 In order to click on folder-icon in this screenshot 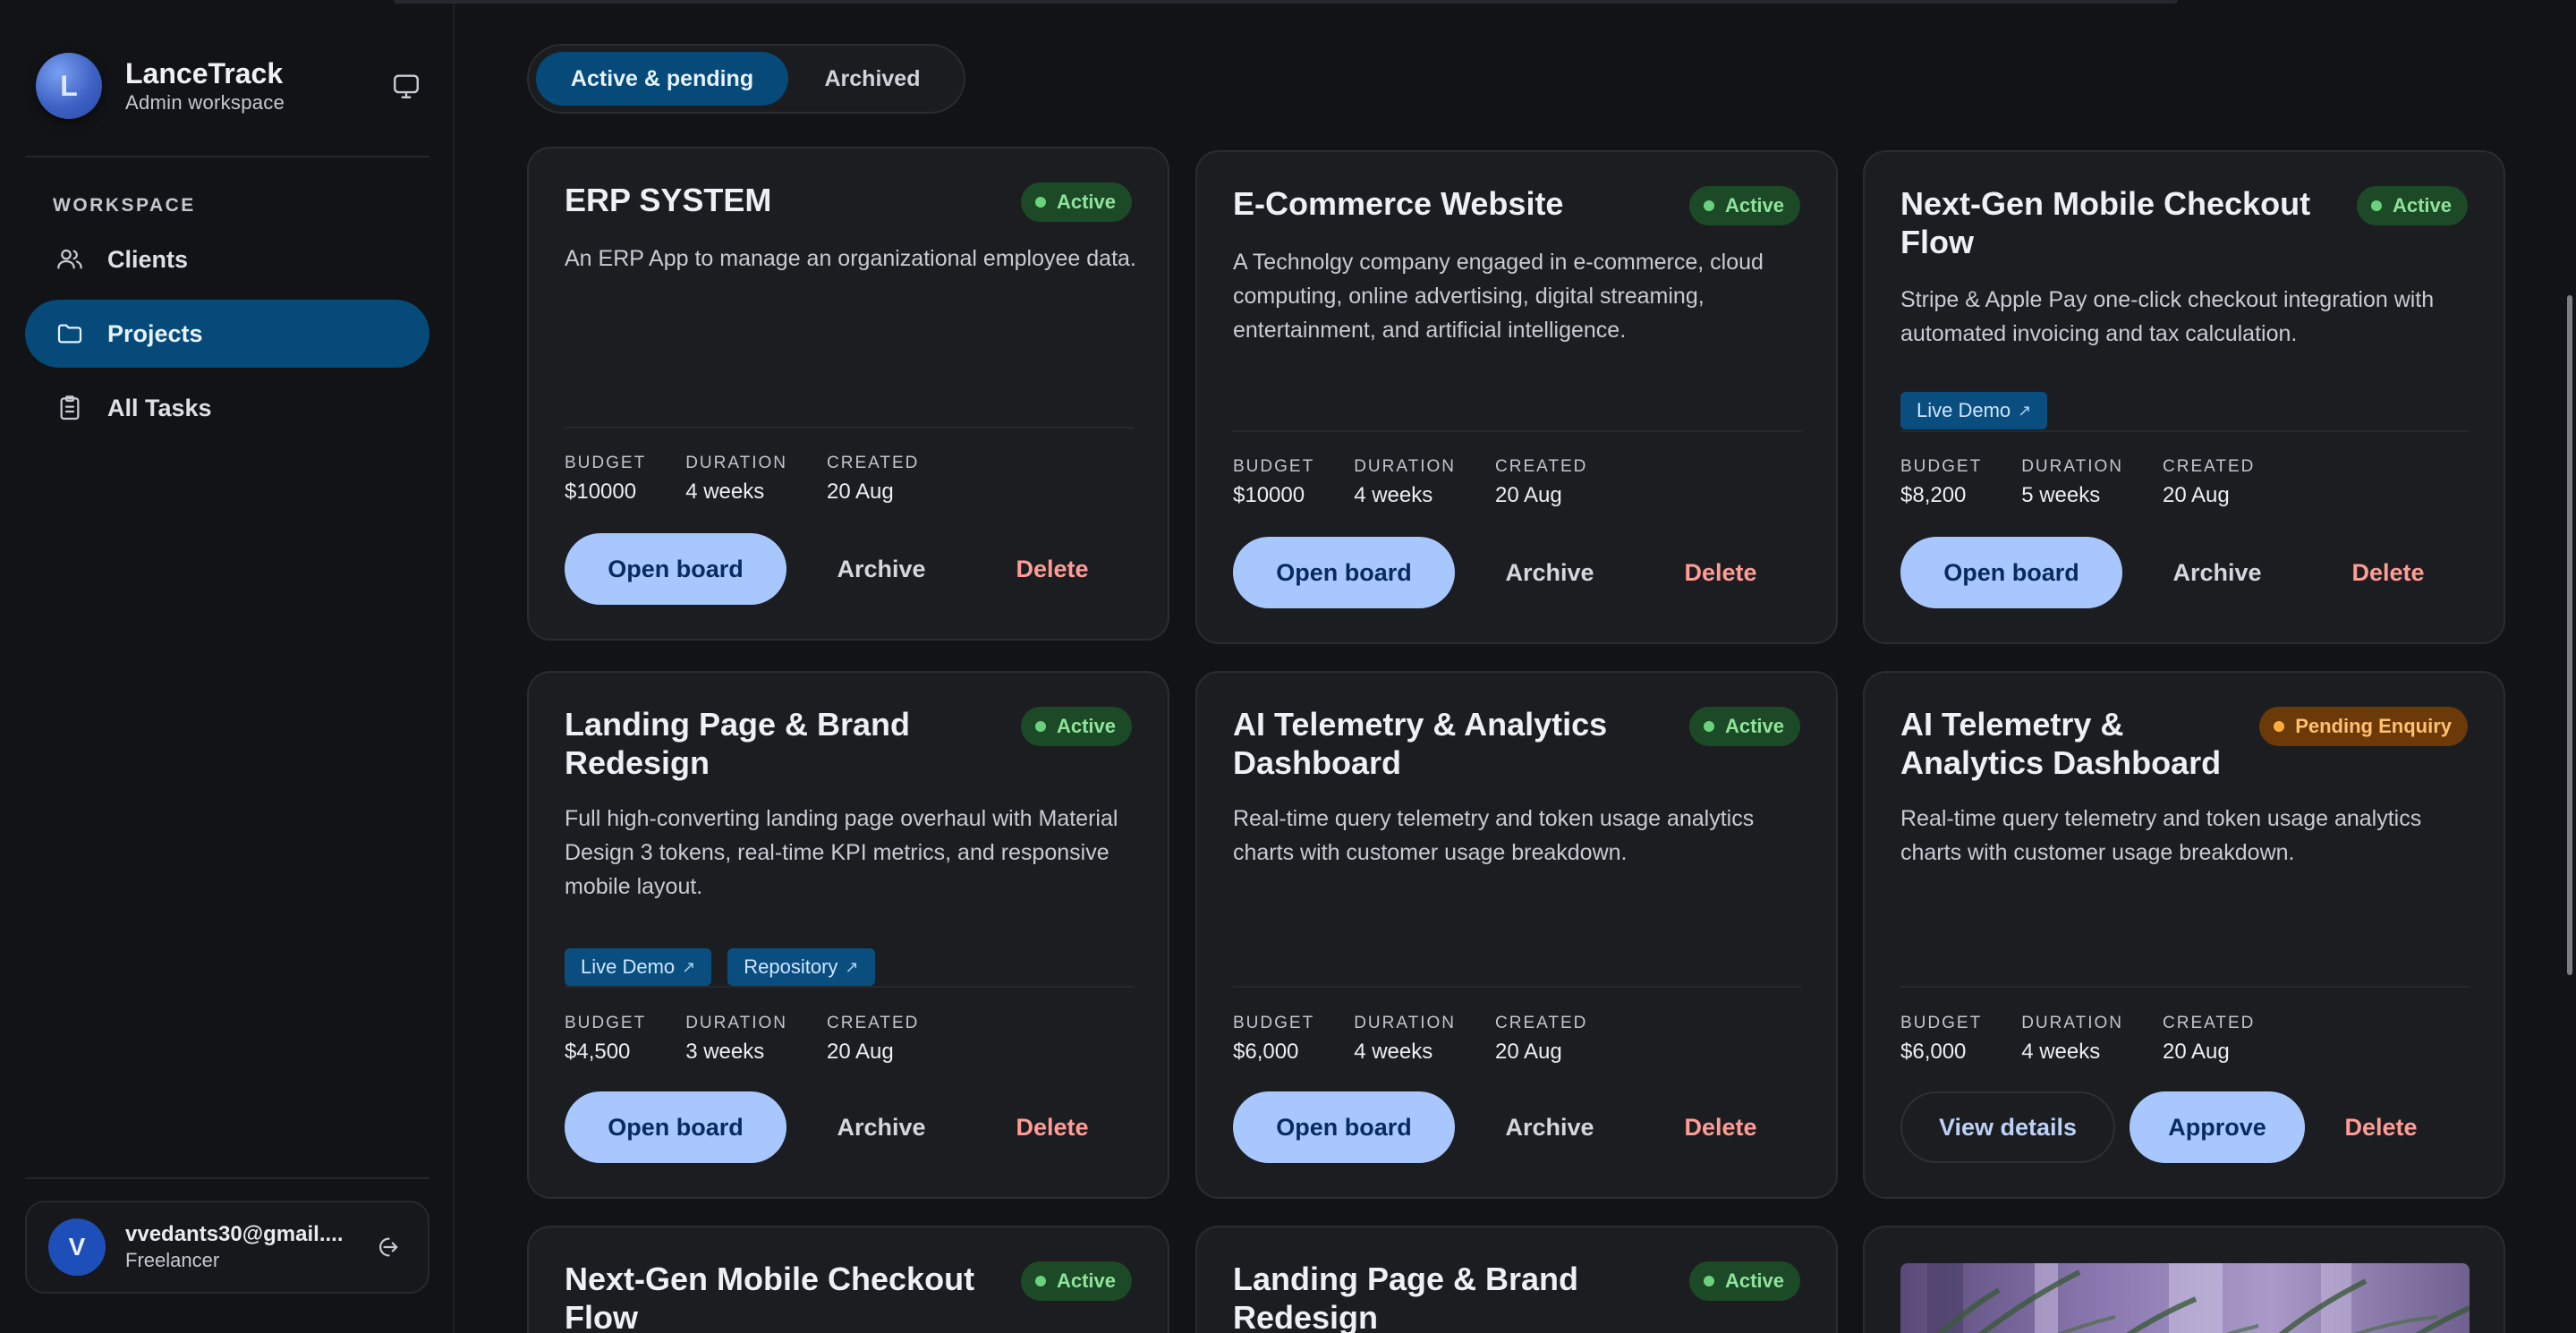, I will do `click(69, 333)`.